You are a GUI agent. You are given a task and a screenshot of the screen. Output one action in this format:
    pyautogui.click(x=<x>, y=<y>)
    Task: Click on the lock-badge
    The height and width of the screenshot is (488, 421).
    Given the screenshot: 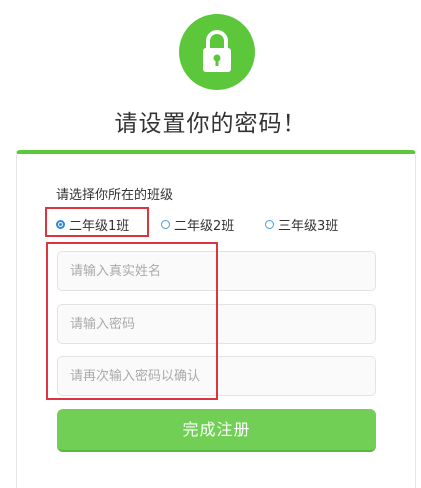 What is the action you would take?
    pyautogui.click(x=217, y=52)
    